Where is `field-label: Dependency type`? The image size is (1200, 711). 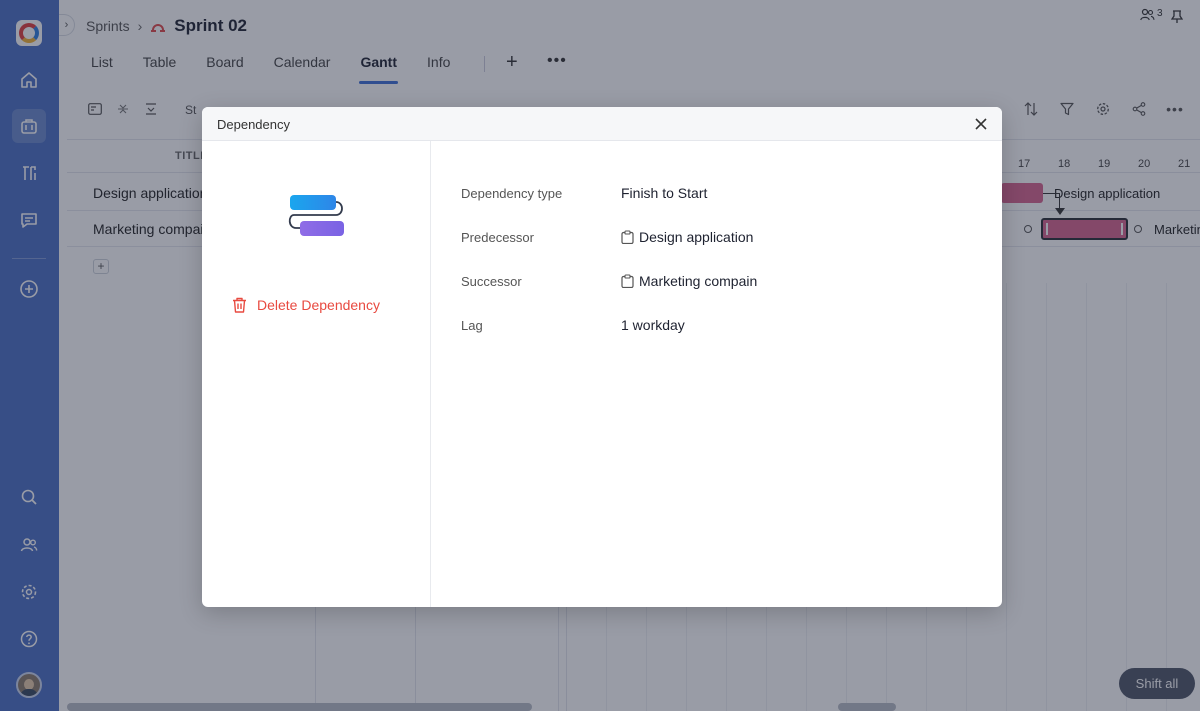 field-label: Dependency type is located at coordinates (512, 193).